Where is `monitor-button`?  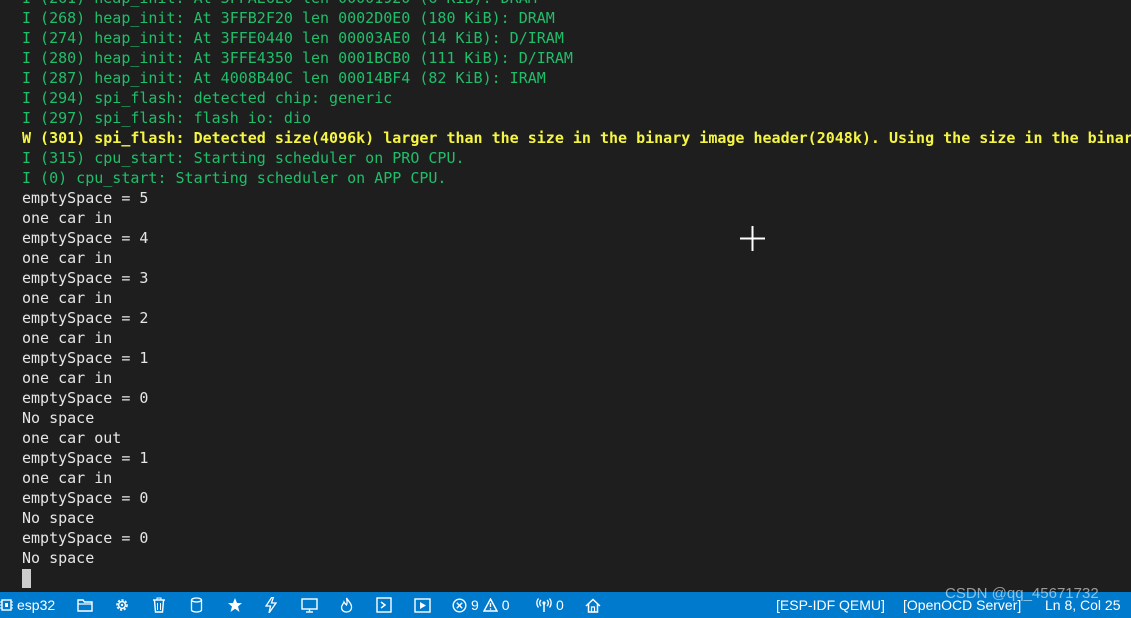
monitor-button is located at coordinates (309, 605).